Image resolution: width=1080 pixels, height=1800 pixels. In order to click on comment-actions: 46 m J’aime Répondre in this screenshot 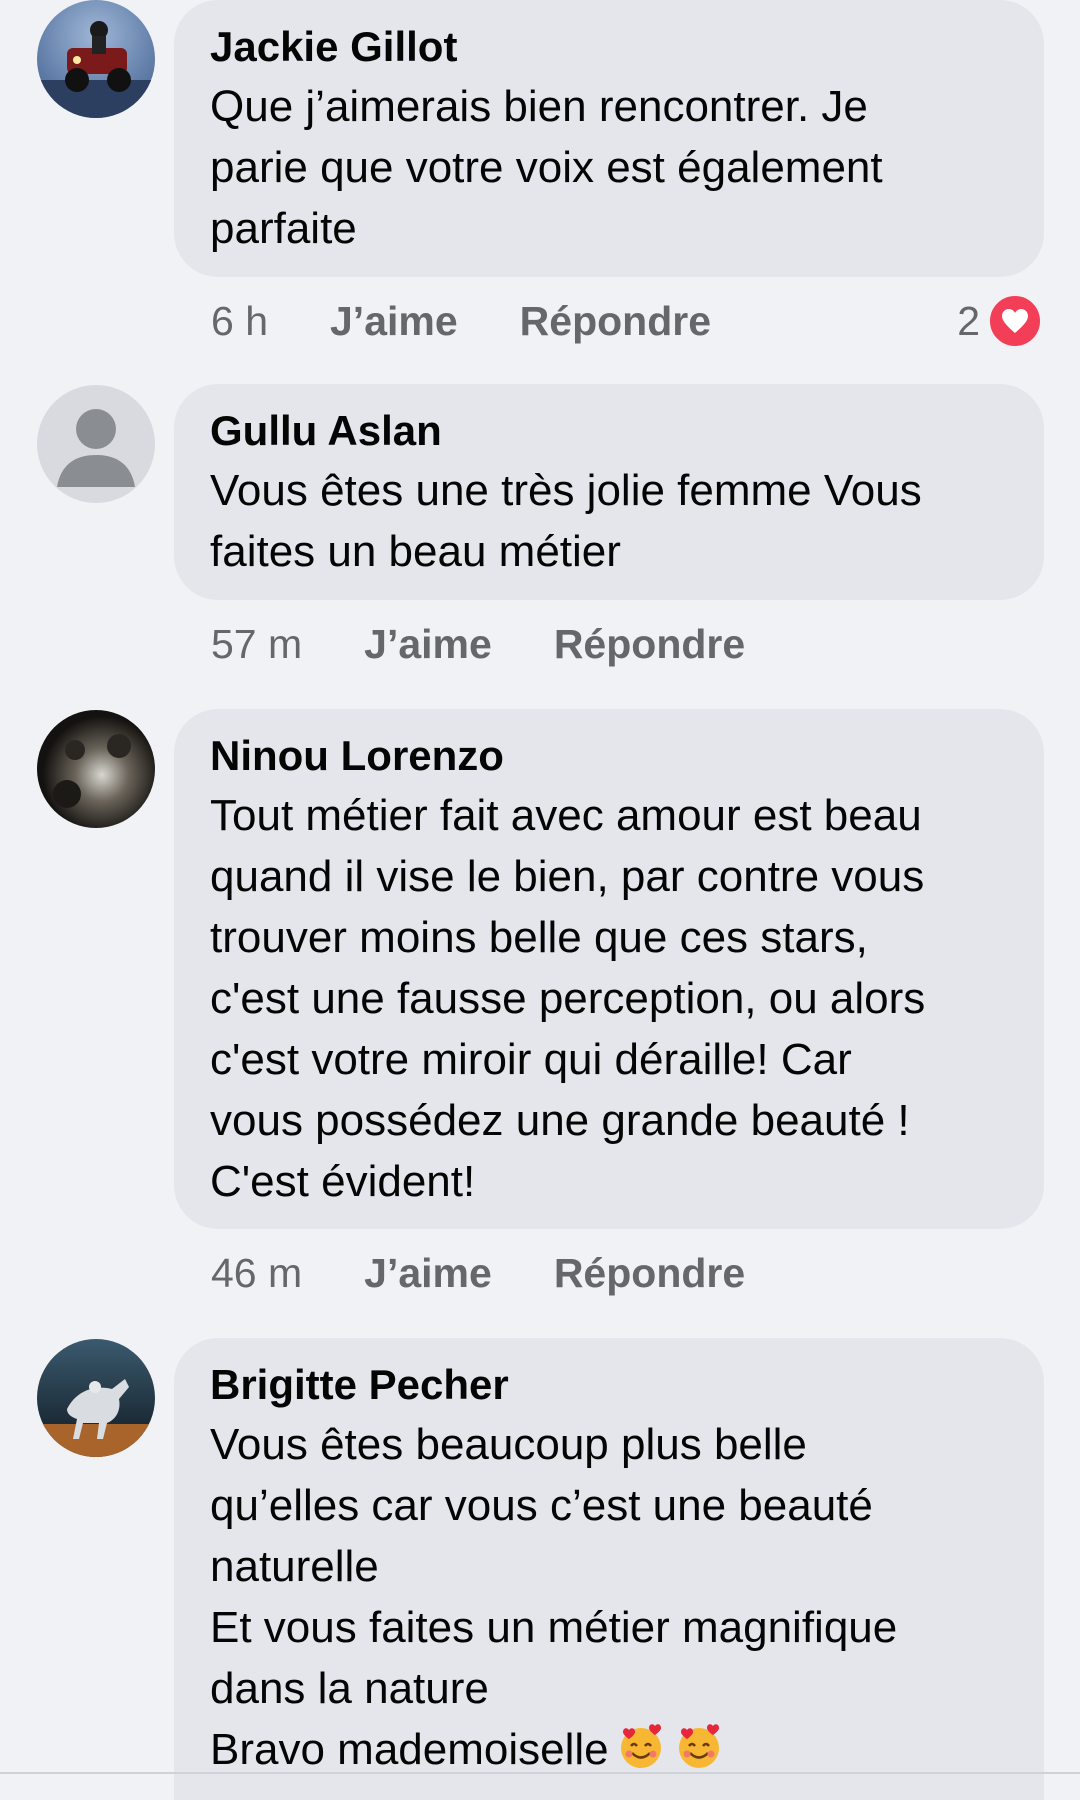, I will do `click(509, 1273)`.